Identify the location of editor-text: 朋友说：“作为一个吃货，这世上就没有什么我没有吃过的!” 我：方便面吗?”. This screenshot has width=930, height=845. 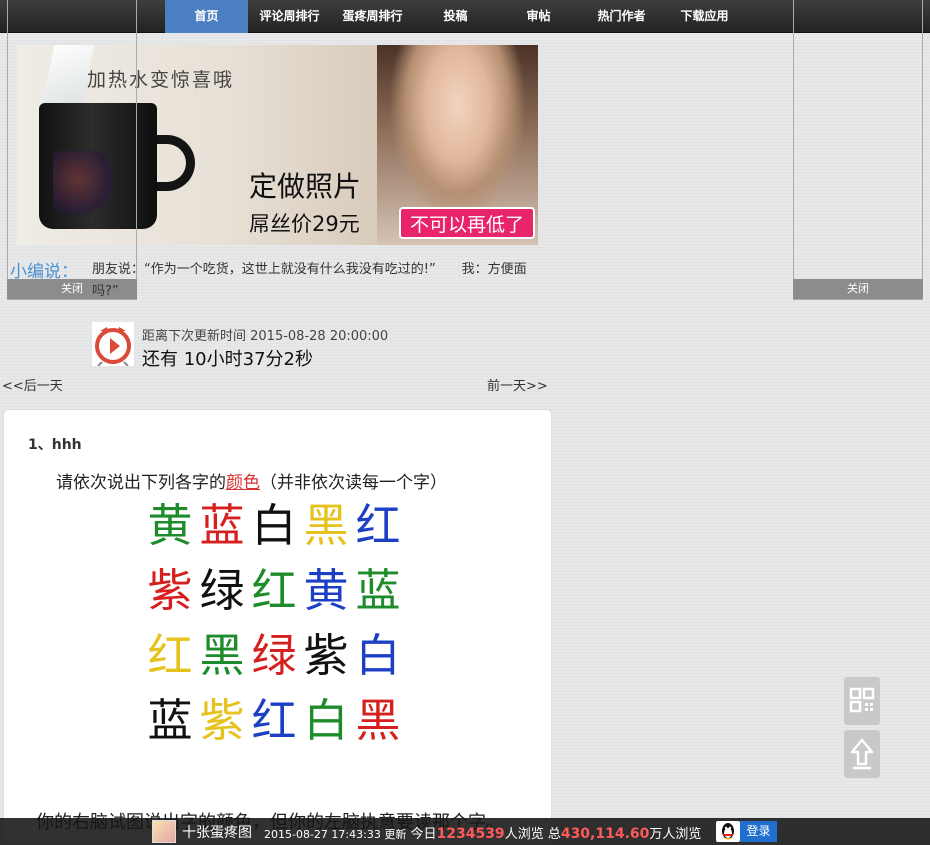
(309, 280).